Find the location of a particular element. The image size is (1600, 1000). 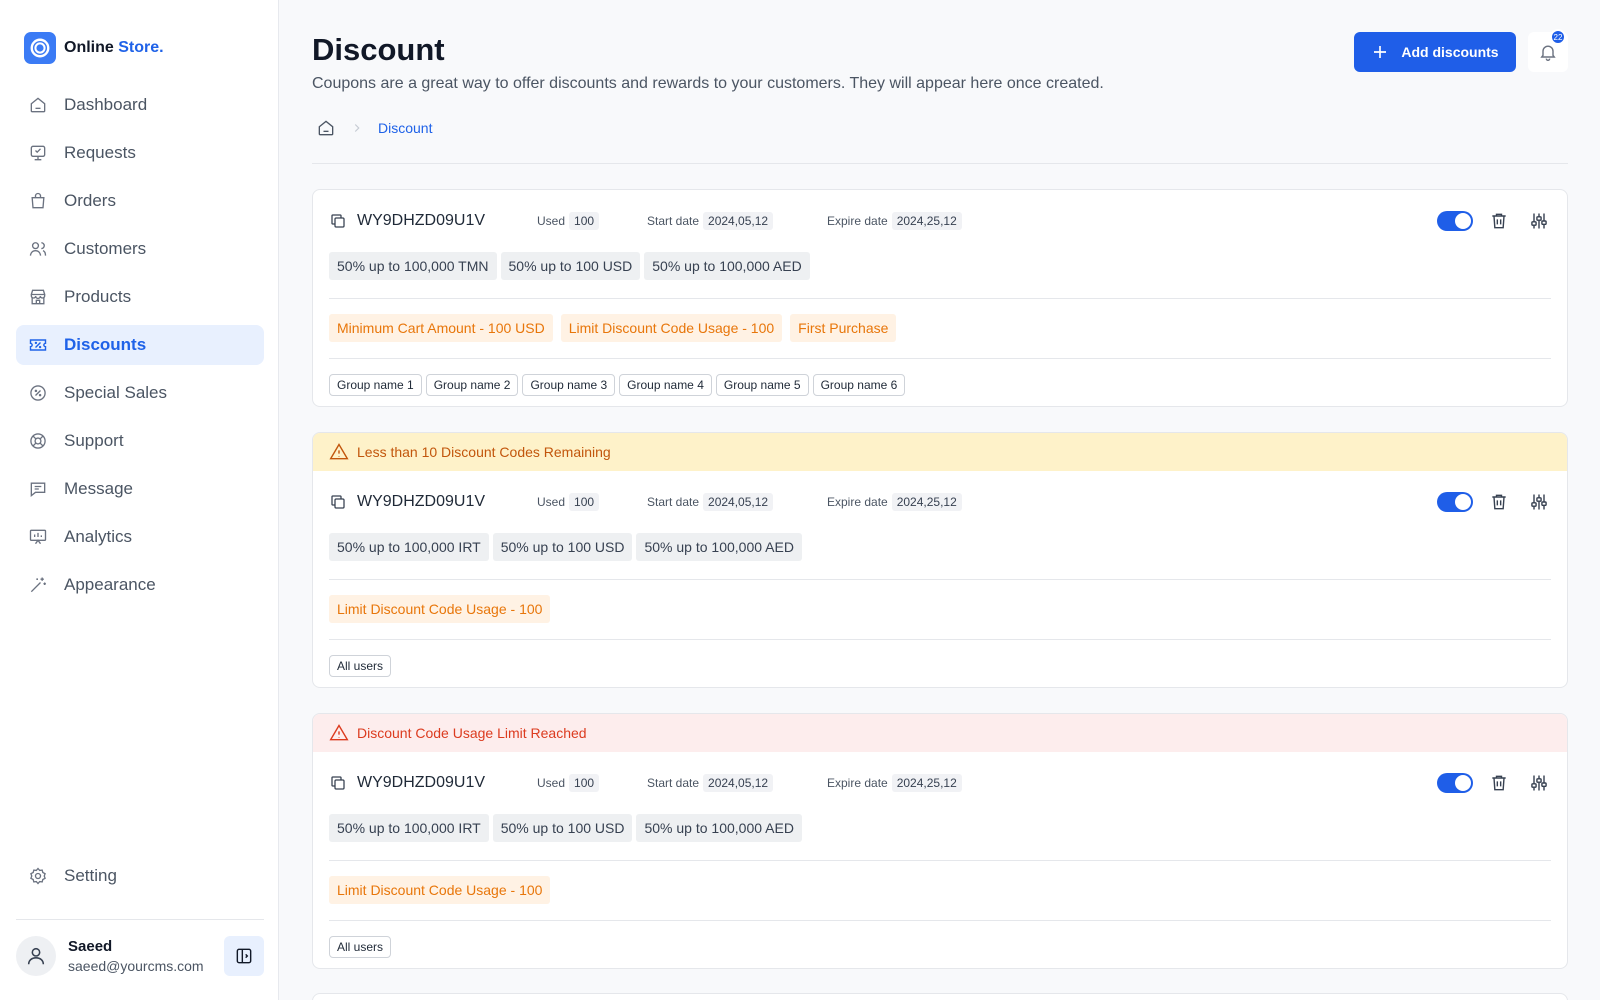

price-tag: 50% up to 100,000 TMN is located at coordinates (413, 266).